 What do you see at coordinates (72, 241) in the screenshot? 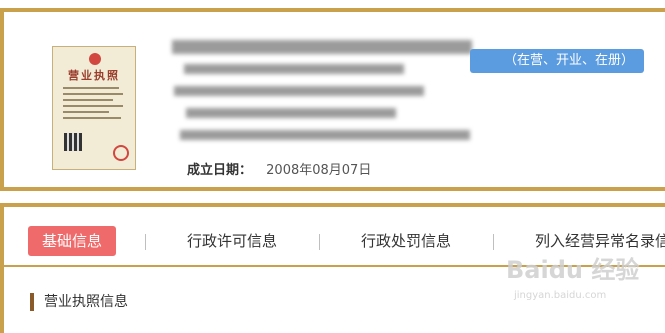
I see `tab-basic-info: 基础信息` at bounding box center [72, 241].